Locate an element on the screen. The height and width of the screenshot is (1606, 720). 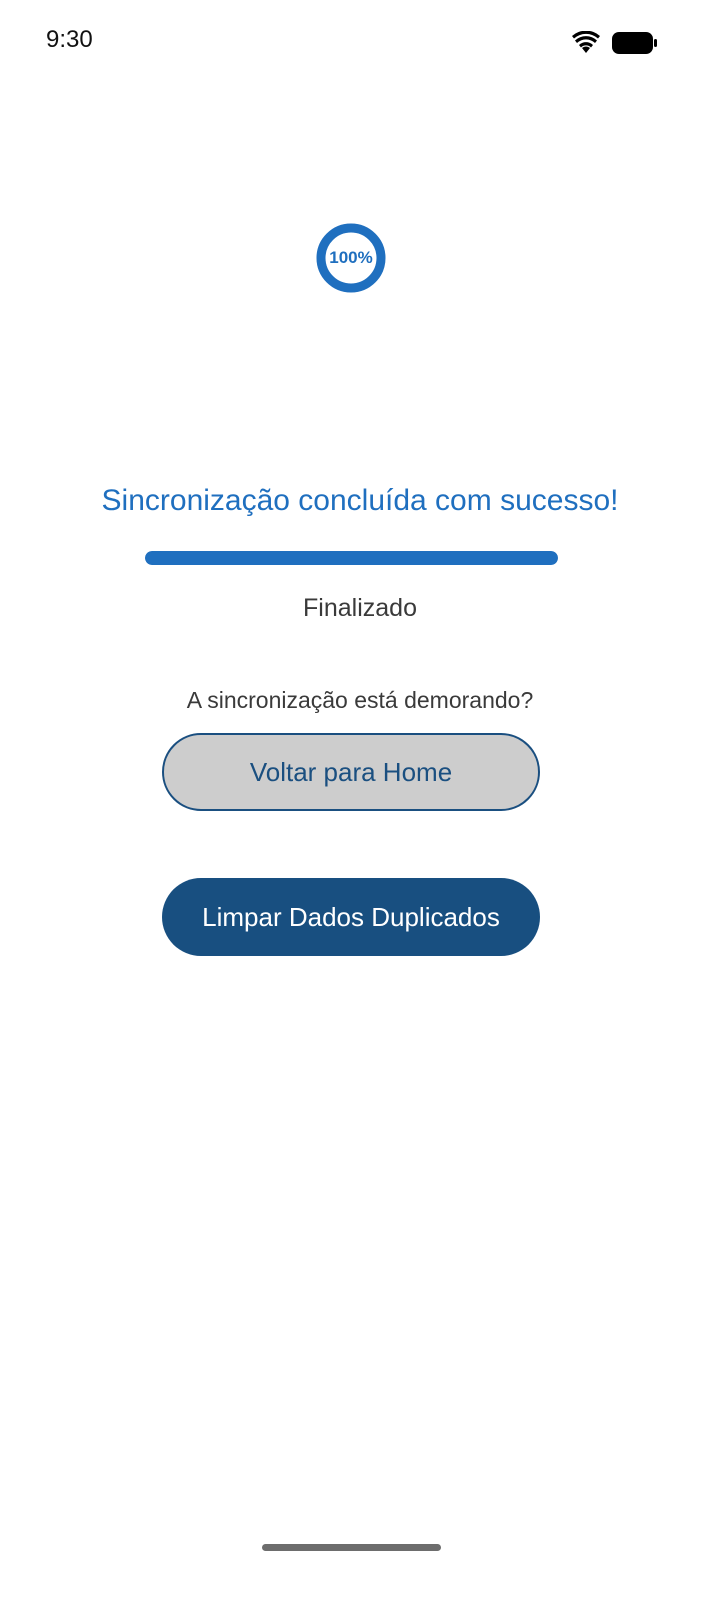
wifi-icon is located at coordinates (586, 43).